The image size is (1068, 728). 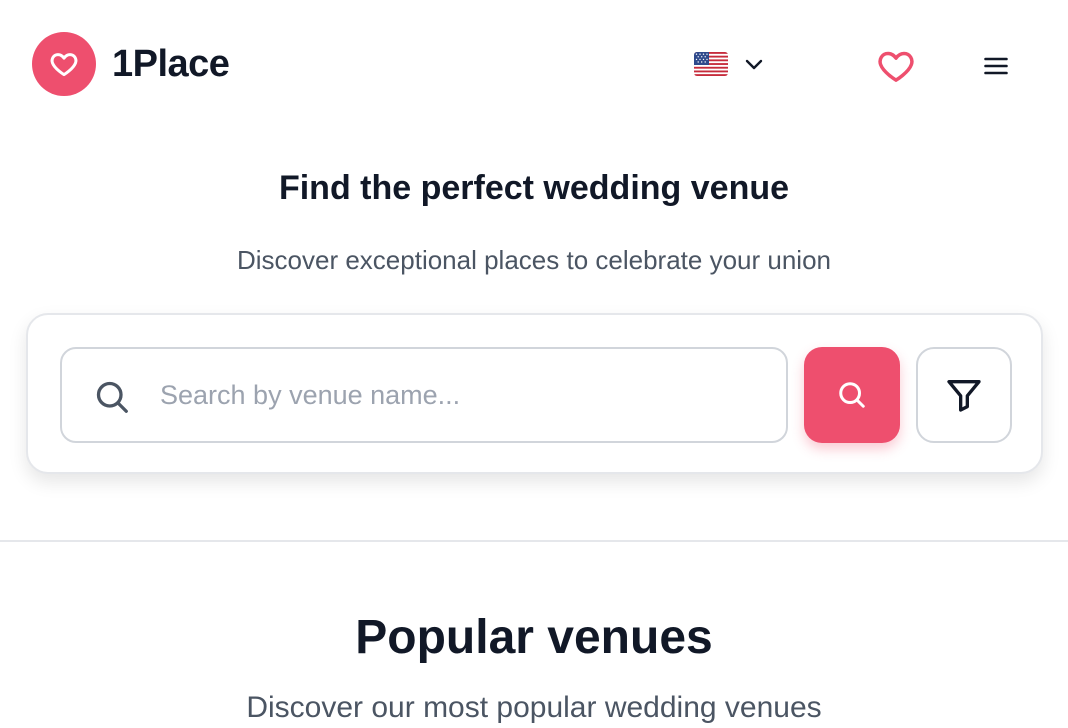 What do you see at coordinates (534, 707) in the screenshot?
I see `popular-venues-subtitle: Discover our most popular wedding venues` at bounding box center [534, 707].